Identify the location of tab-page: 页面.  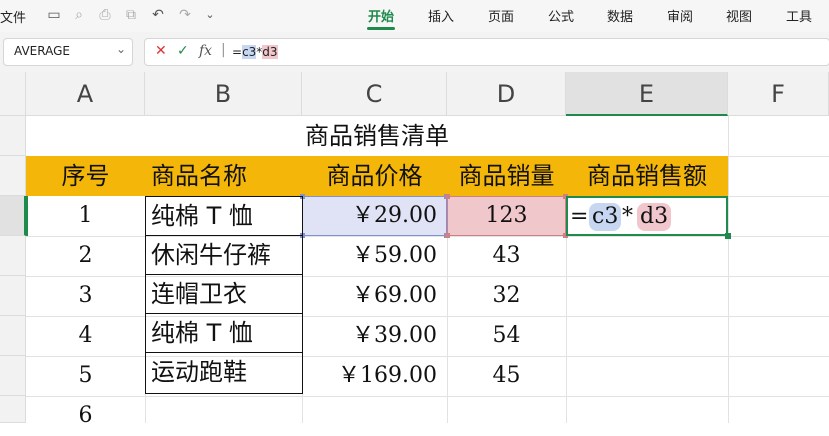
(501, 15).